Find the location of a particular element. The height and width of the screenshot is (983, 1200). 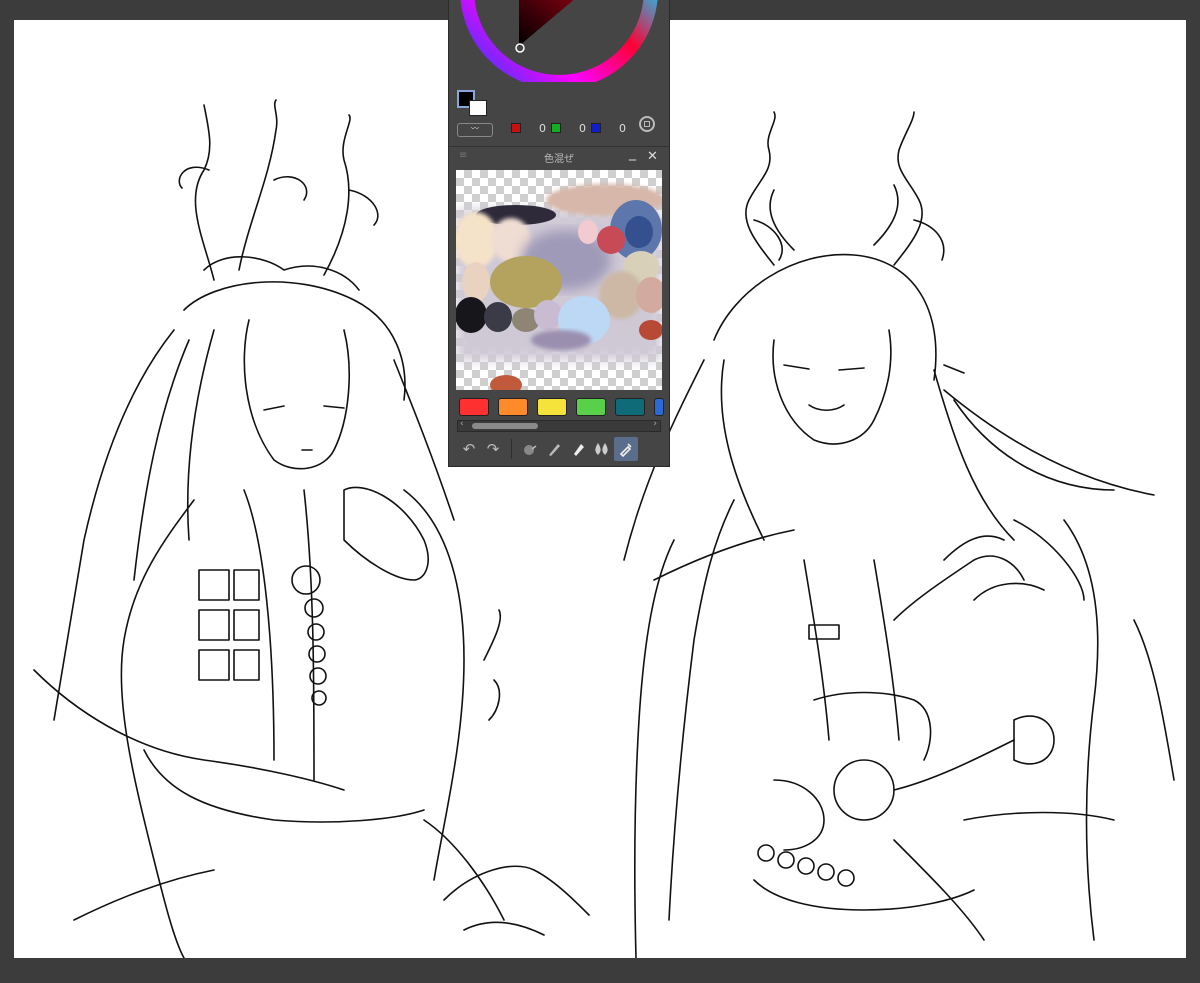

mixing-toolbar: ↶ ↷ is located at coordinates (560, 449).